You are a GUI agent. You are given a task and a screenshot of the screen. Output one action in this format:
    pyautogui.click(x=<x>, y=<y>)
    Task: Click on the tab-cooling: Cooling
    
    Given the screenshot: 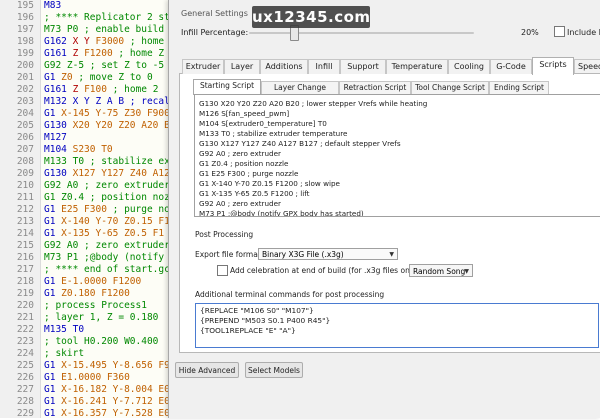 What is the action you would take?
    pyautogui.click(x=469, y=66)
    